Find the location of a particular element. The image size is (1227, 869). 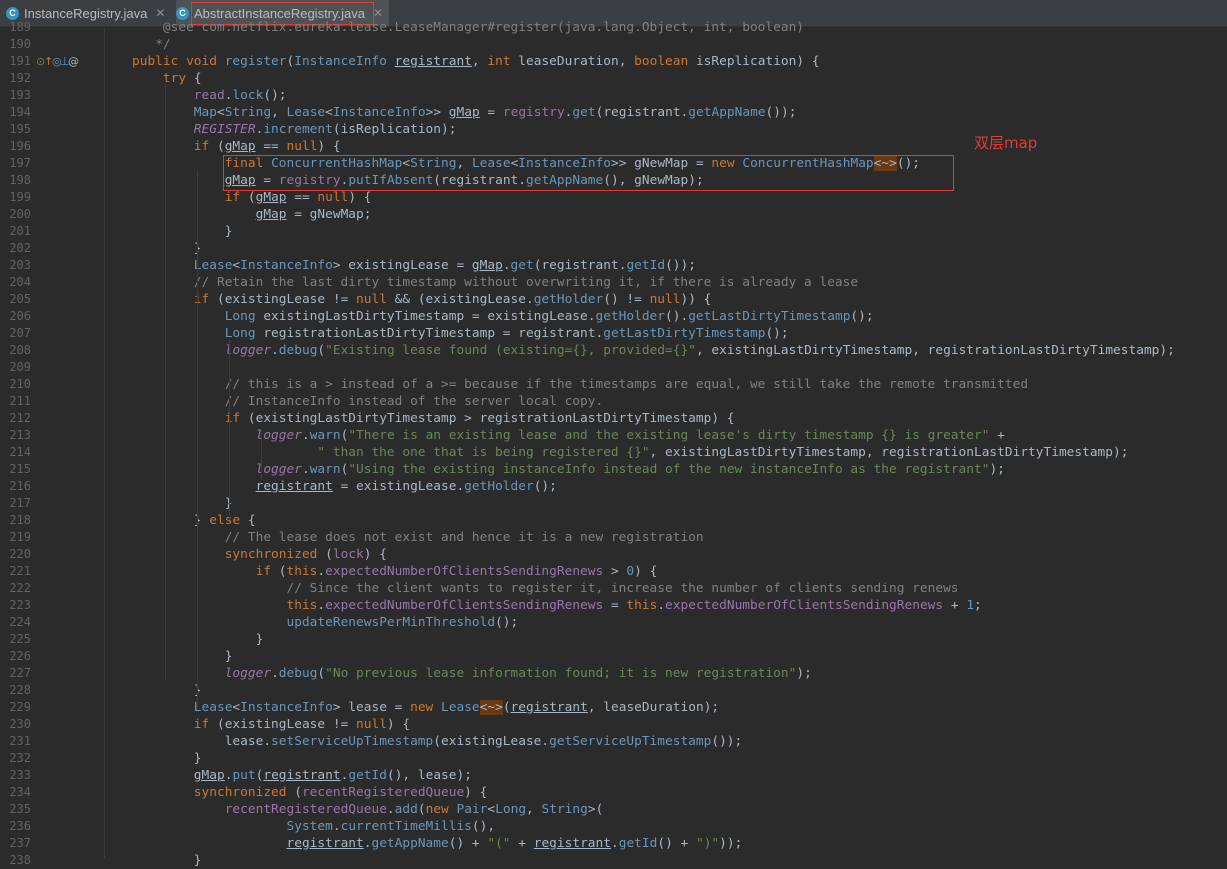

code-line: 220 synchronized (lock) { is located at coordinates (613, 554).